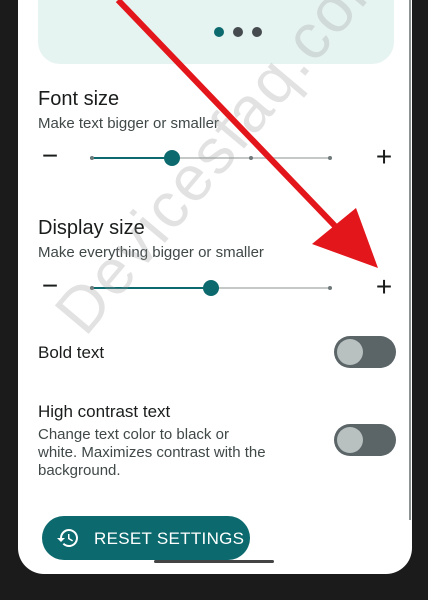 The width and height of the screenshot is (428, 600). I want to click on font-size-slider-thumb, so click(172, 158).